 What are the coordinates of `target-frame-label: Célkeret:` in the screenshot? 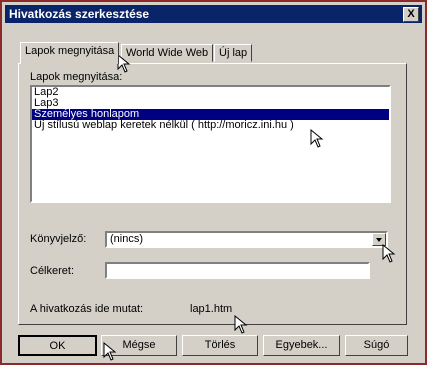 It's located at (52, 271).